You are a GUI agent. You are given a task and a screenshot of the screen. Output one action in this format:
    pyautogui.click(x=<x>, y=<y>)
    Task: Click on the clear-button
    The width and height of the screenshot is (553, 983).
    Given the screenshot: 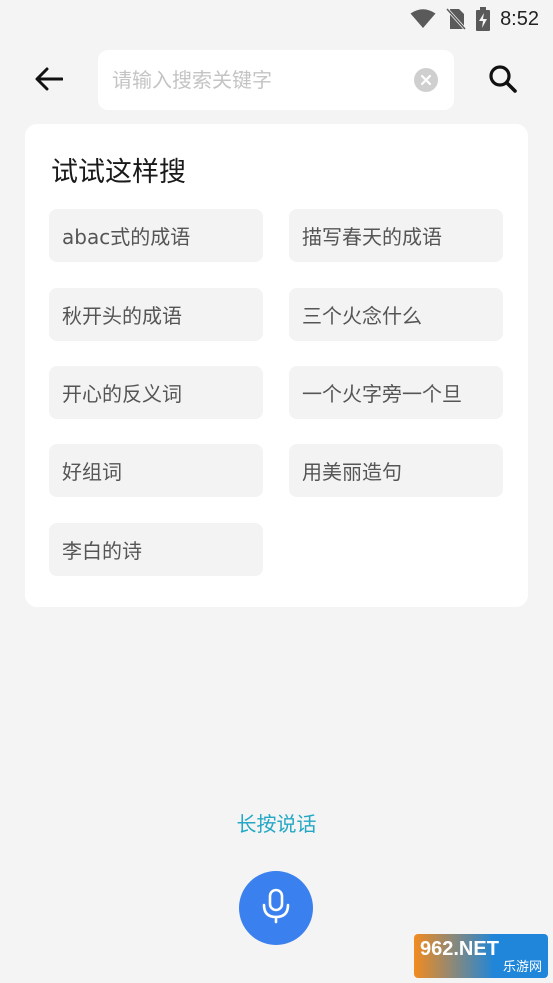 What is the action you would take?
    pyautogui.click(x=426, y=80)
    